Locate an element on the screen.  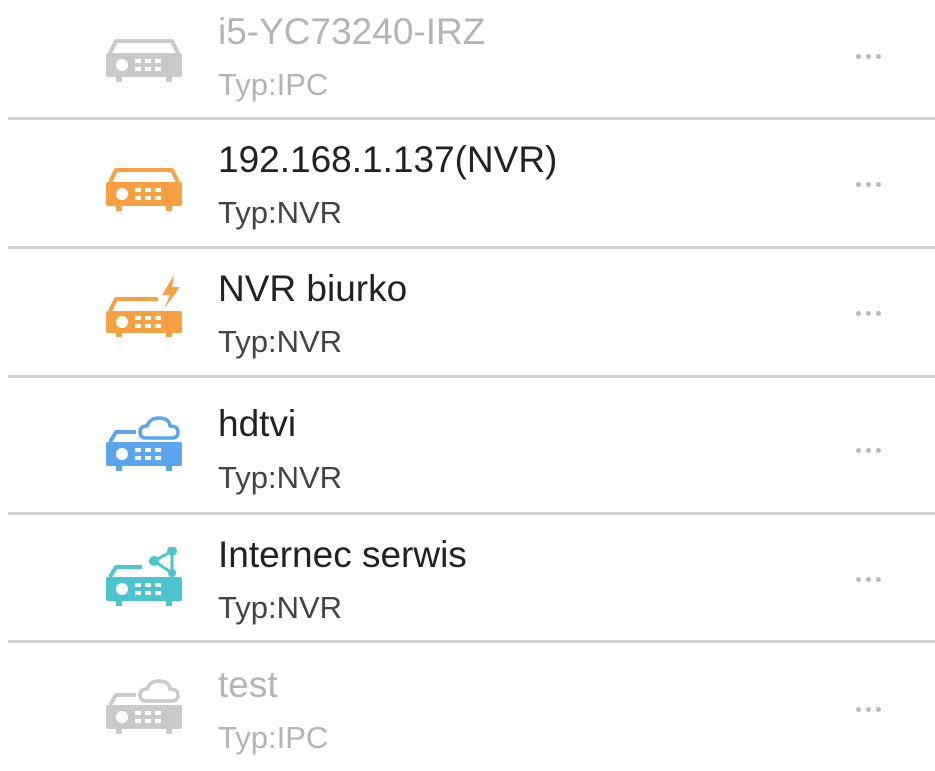
device-name: hdtvi is located at coordinates (257, 423).